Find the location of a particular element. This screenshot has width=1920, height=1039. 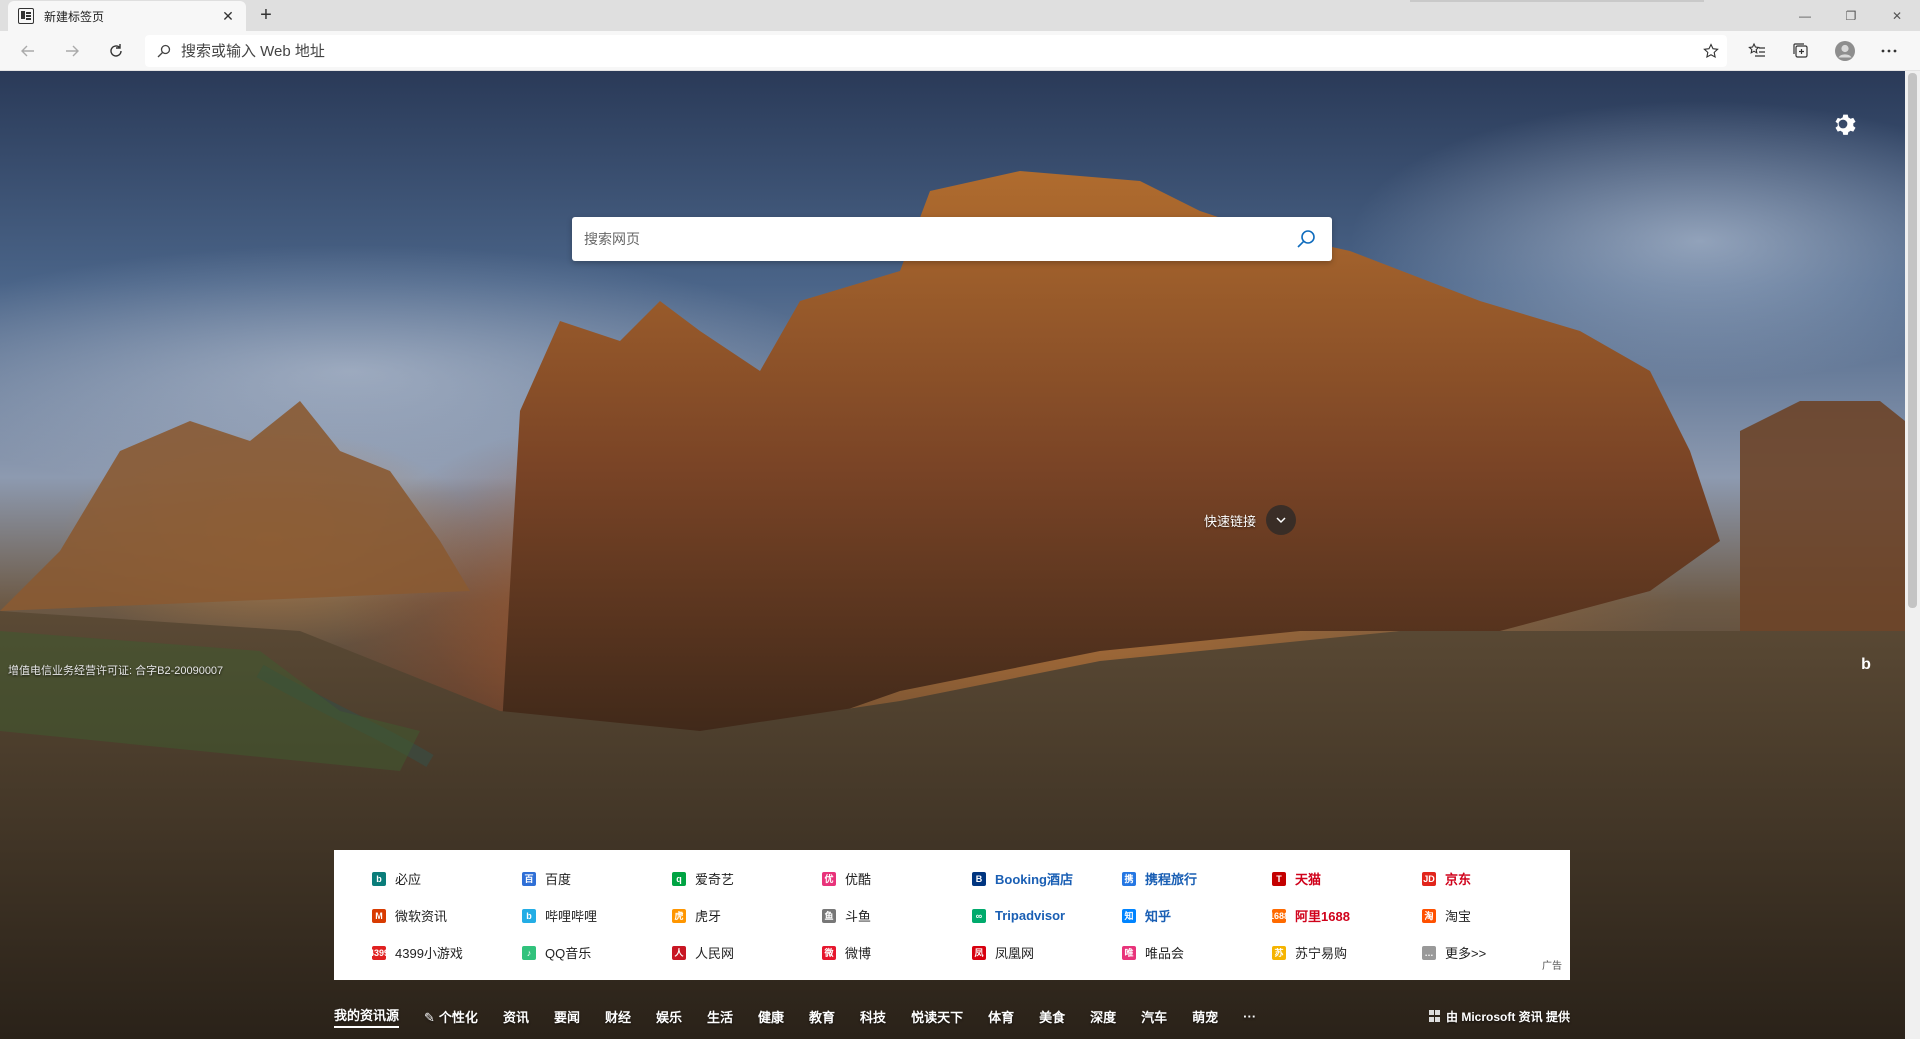

site-link: B Booking酒店 is located at coordinates (1047, 878).